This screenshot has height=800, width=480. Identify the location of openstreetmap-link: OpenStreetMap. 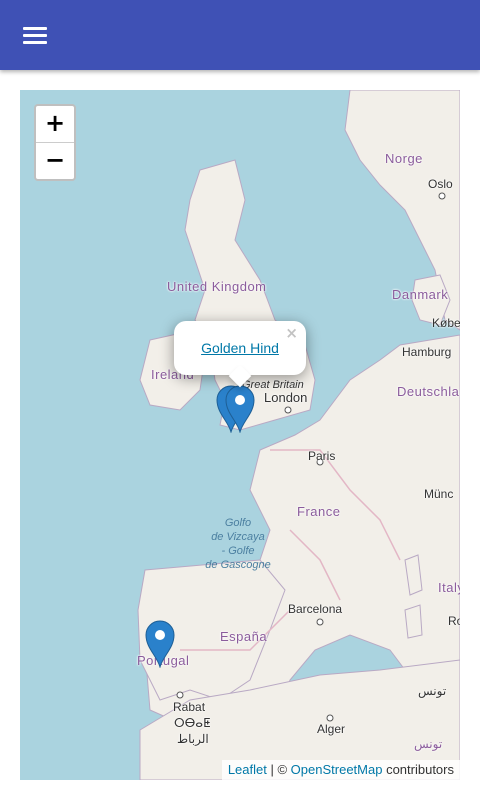
(337, 769).